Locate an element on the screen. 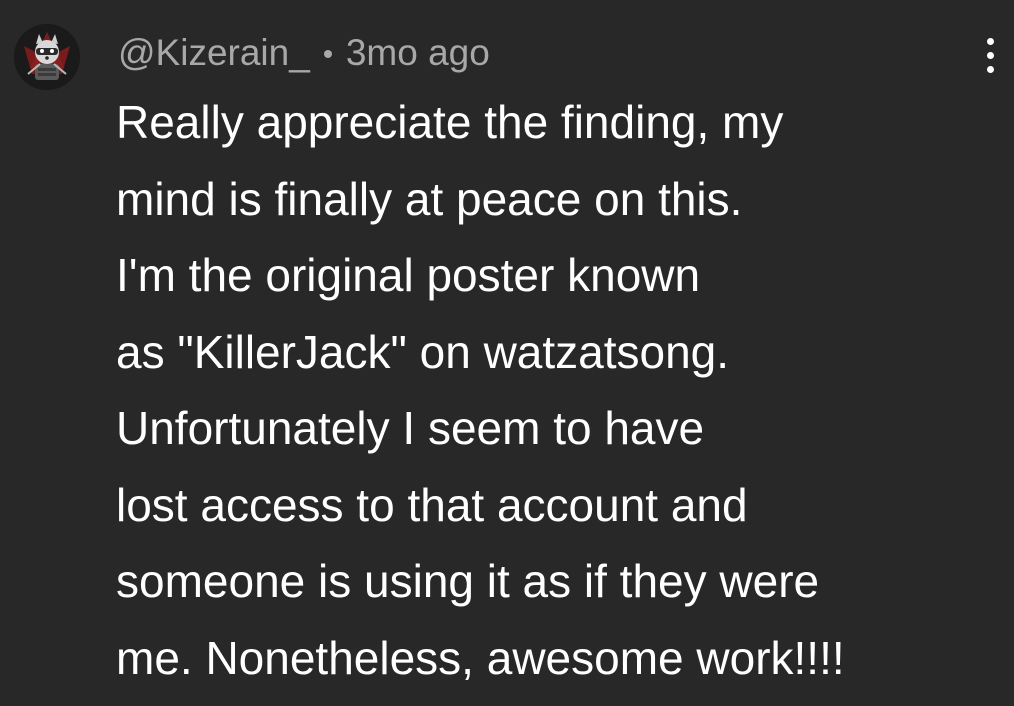 The width and height of the screenshot is (1014, 706). more-vertical-icon is located at coordinates (990, 41).